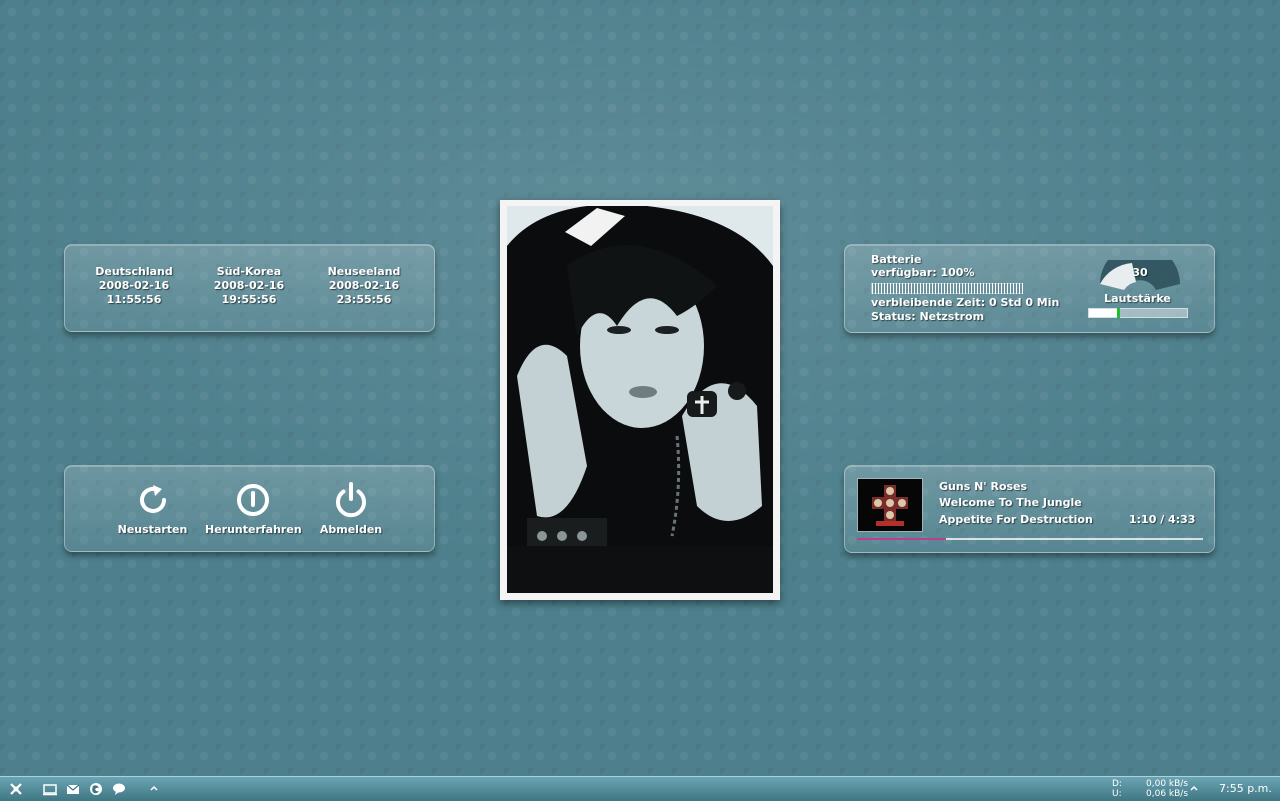 The image size is (1280, 801). I want to click on clock-location-name: Süd-Korea, so click(249, 271).